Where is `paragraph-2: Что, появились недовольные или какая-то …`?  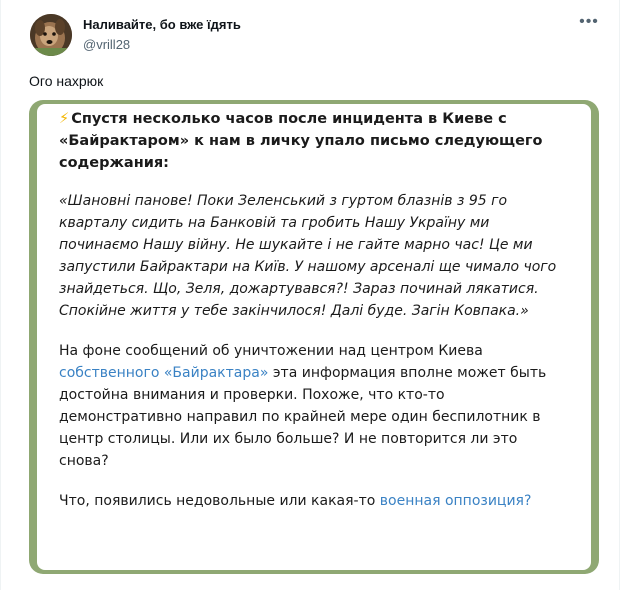 paragraph-2: Что, появились недовольные или какая-то … is located at coordinates (314, 501).